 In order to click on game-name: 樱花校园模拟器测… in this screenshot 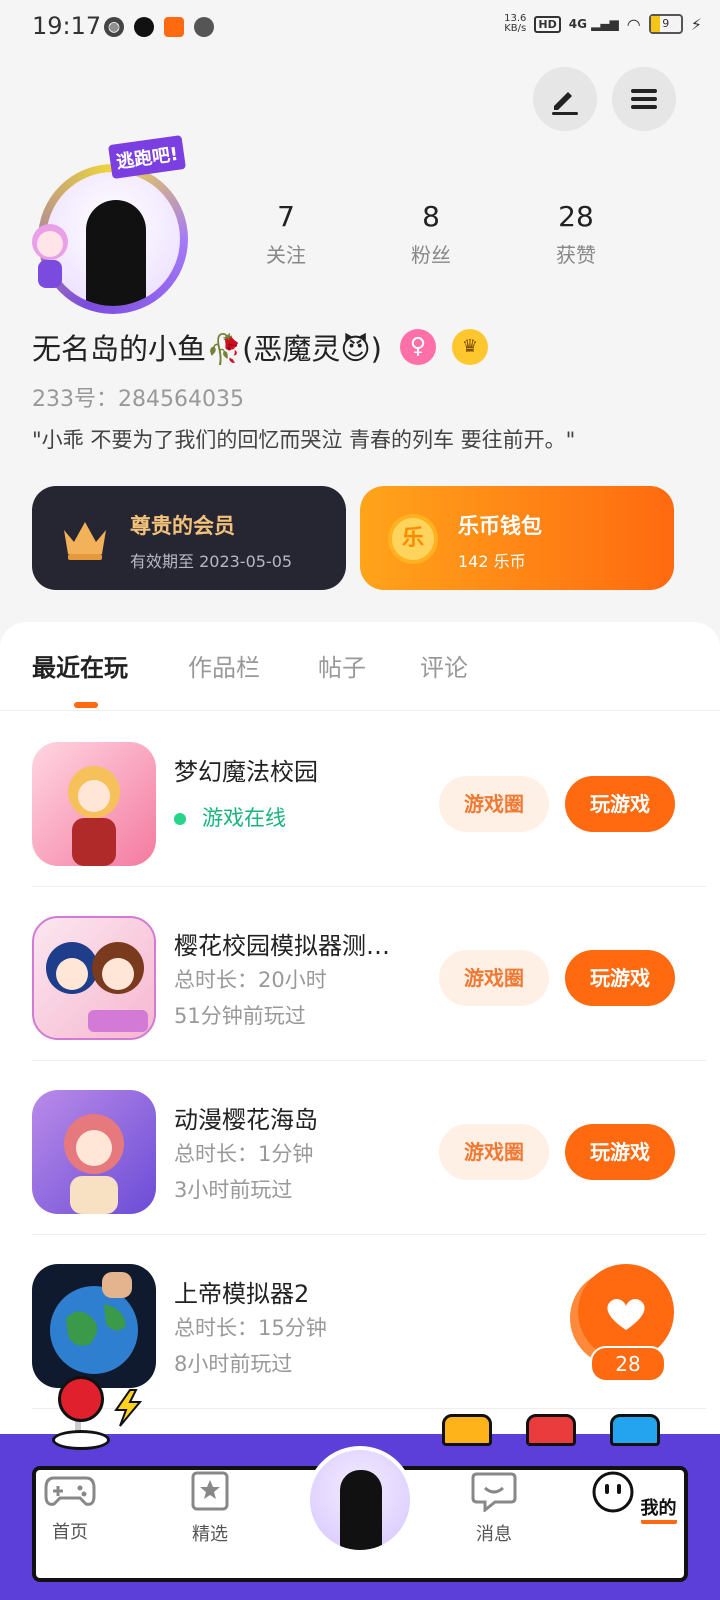, I will do `click(282, 946)`.